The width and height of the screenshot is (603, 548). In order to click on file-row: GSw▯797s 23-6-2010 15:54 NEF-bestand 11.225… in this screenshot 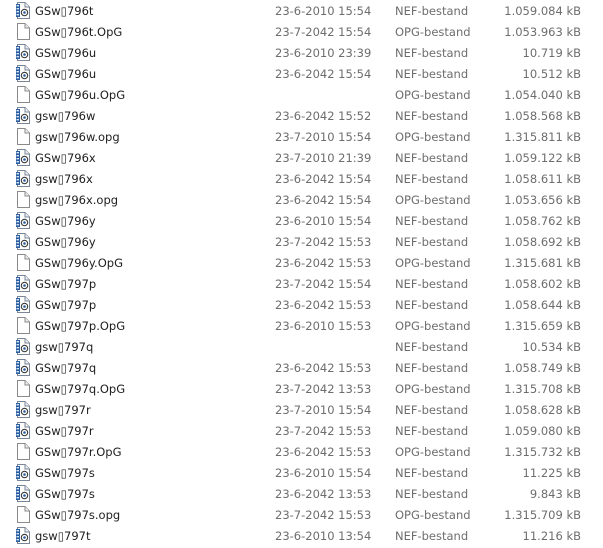, I will do `click(301, 473)`.